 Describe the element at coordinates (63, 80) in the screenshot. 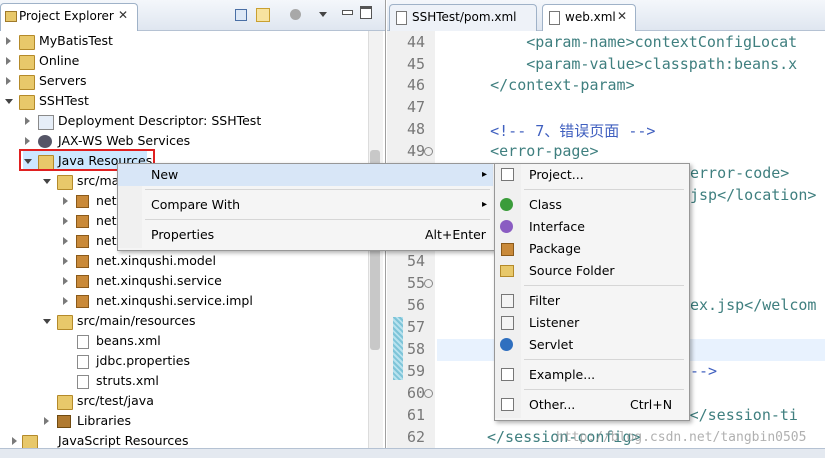

I see `tree-item-label: Servers` at that location.